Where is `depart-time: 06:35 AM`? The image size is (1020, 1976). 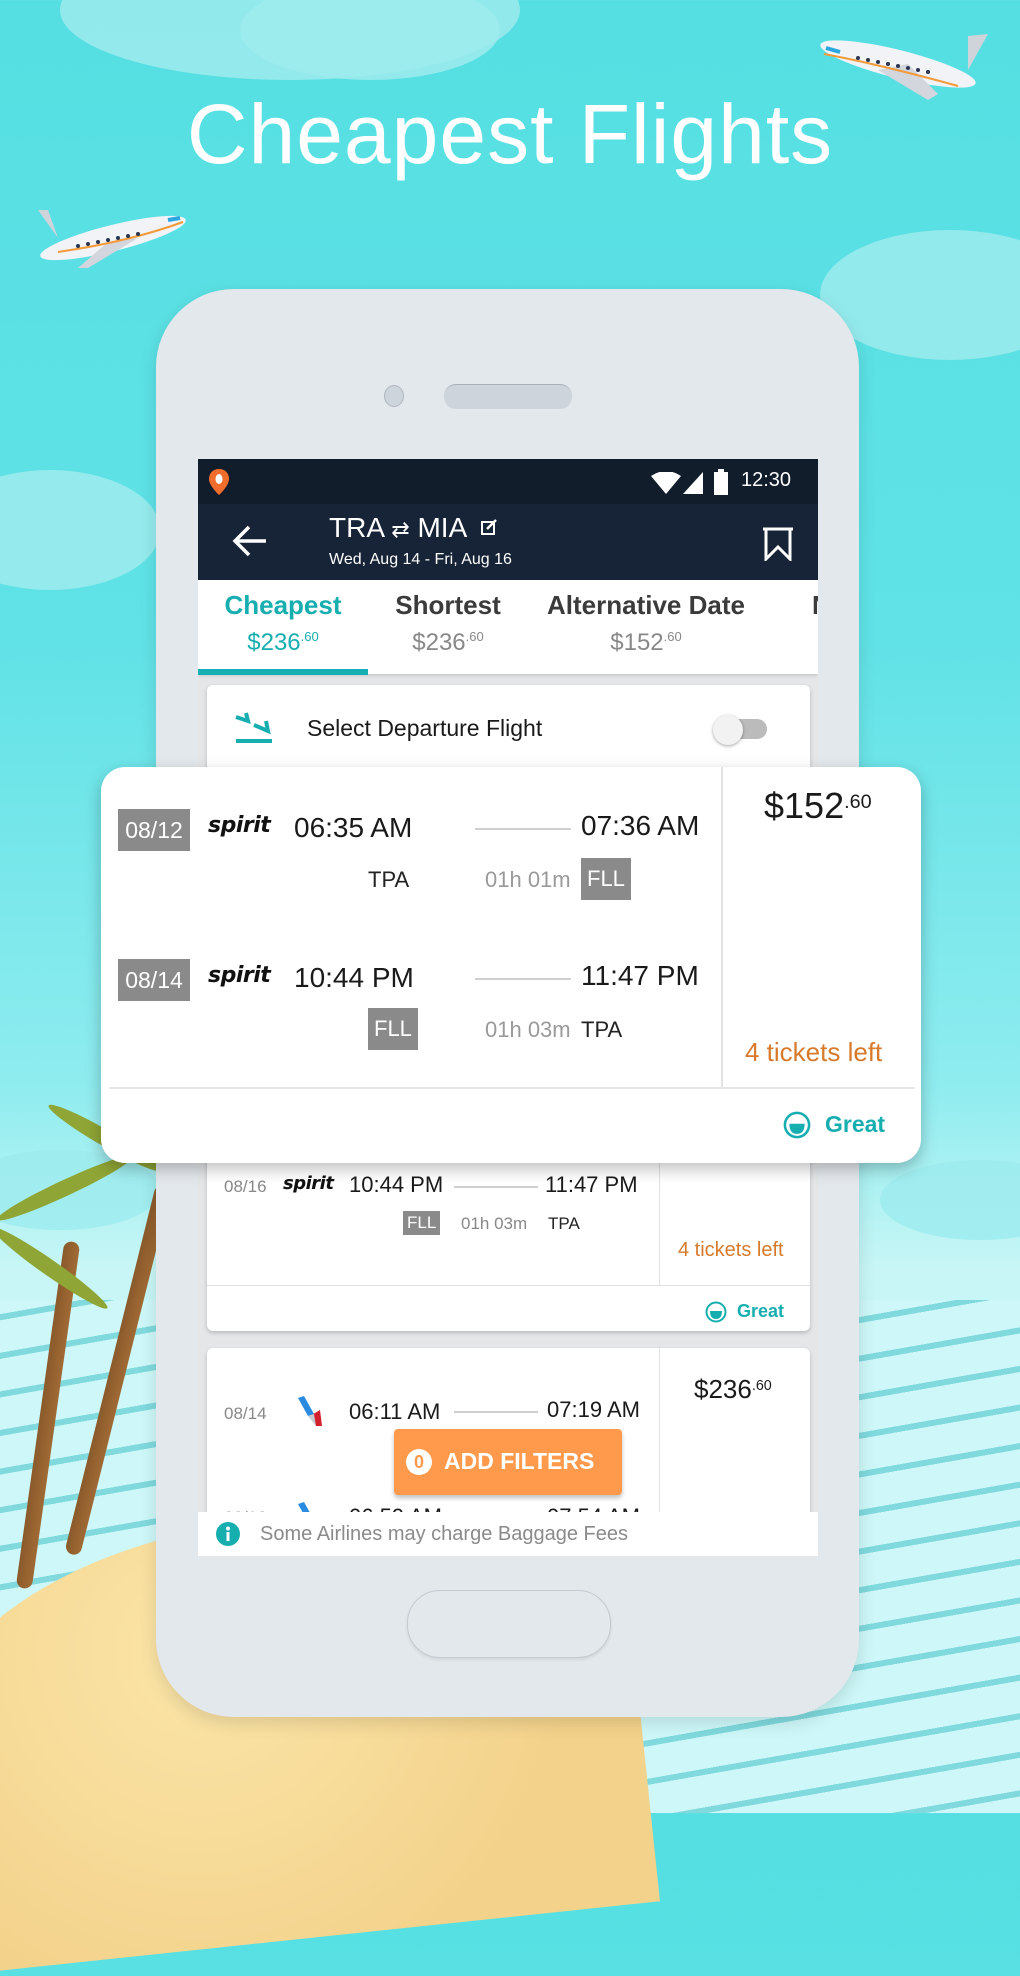
depart-time: 06:35 AM is located at coordinates (353, 827).